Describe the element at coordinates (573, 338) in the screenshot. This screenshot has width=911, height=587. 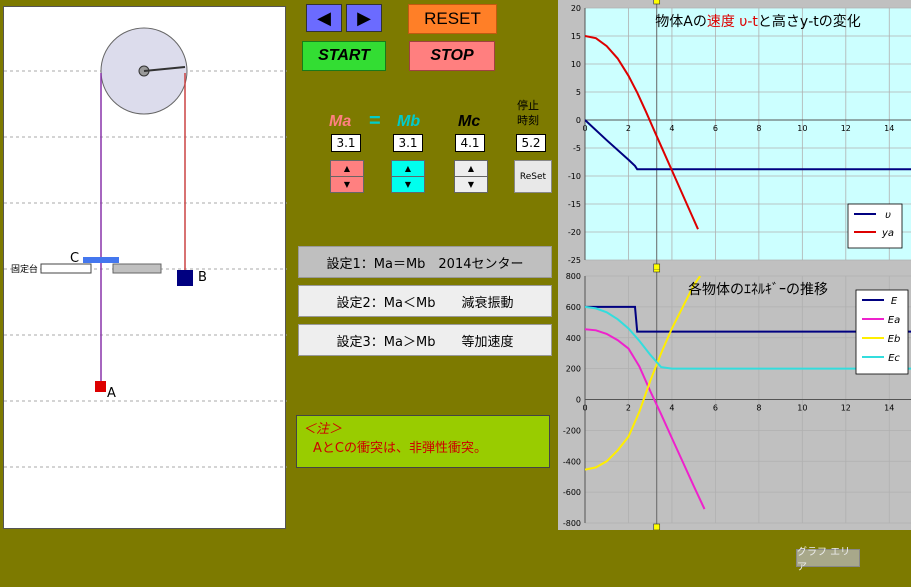
I see `y-tick-label: 400` at that location.